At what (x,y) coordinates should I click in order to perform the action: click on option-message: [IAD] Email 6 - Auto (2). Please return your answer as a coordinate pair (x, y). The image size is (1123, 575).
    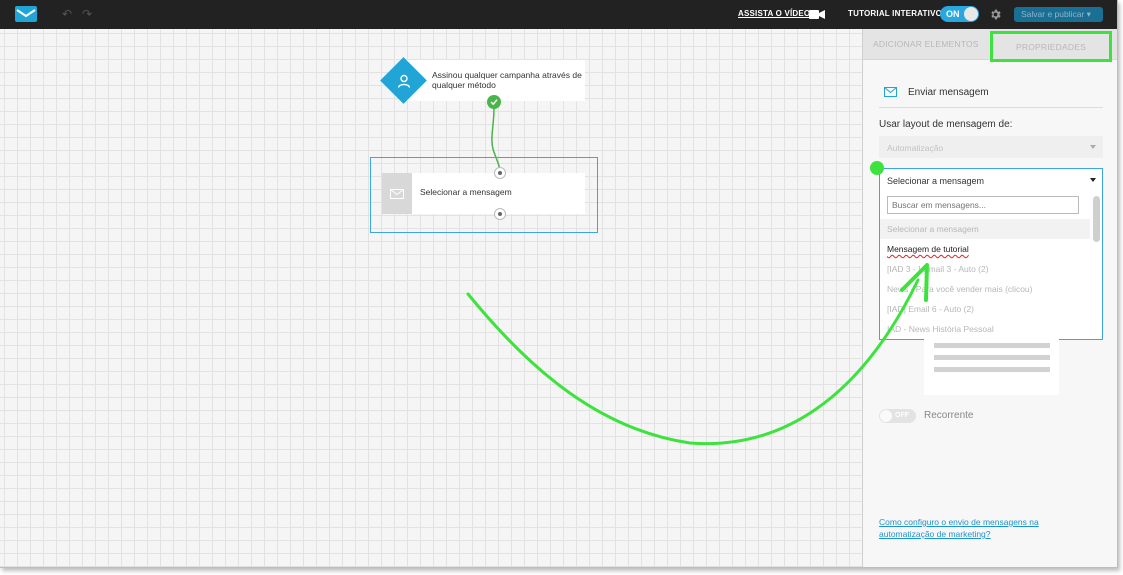
    Looking at the image, I should click on (985, 309).